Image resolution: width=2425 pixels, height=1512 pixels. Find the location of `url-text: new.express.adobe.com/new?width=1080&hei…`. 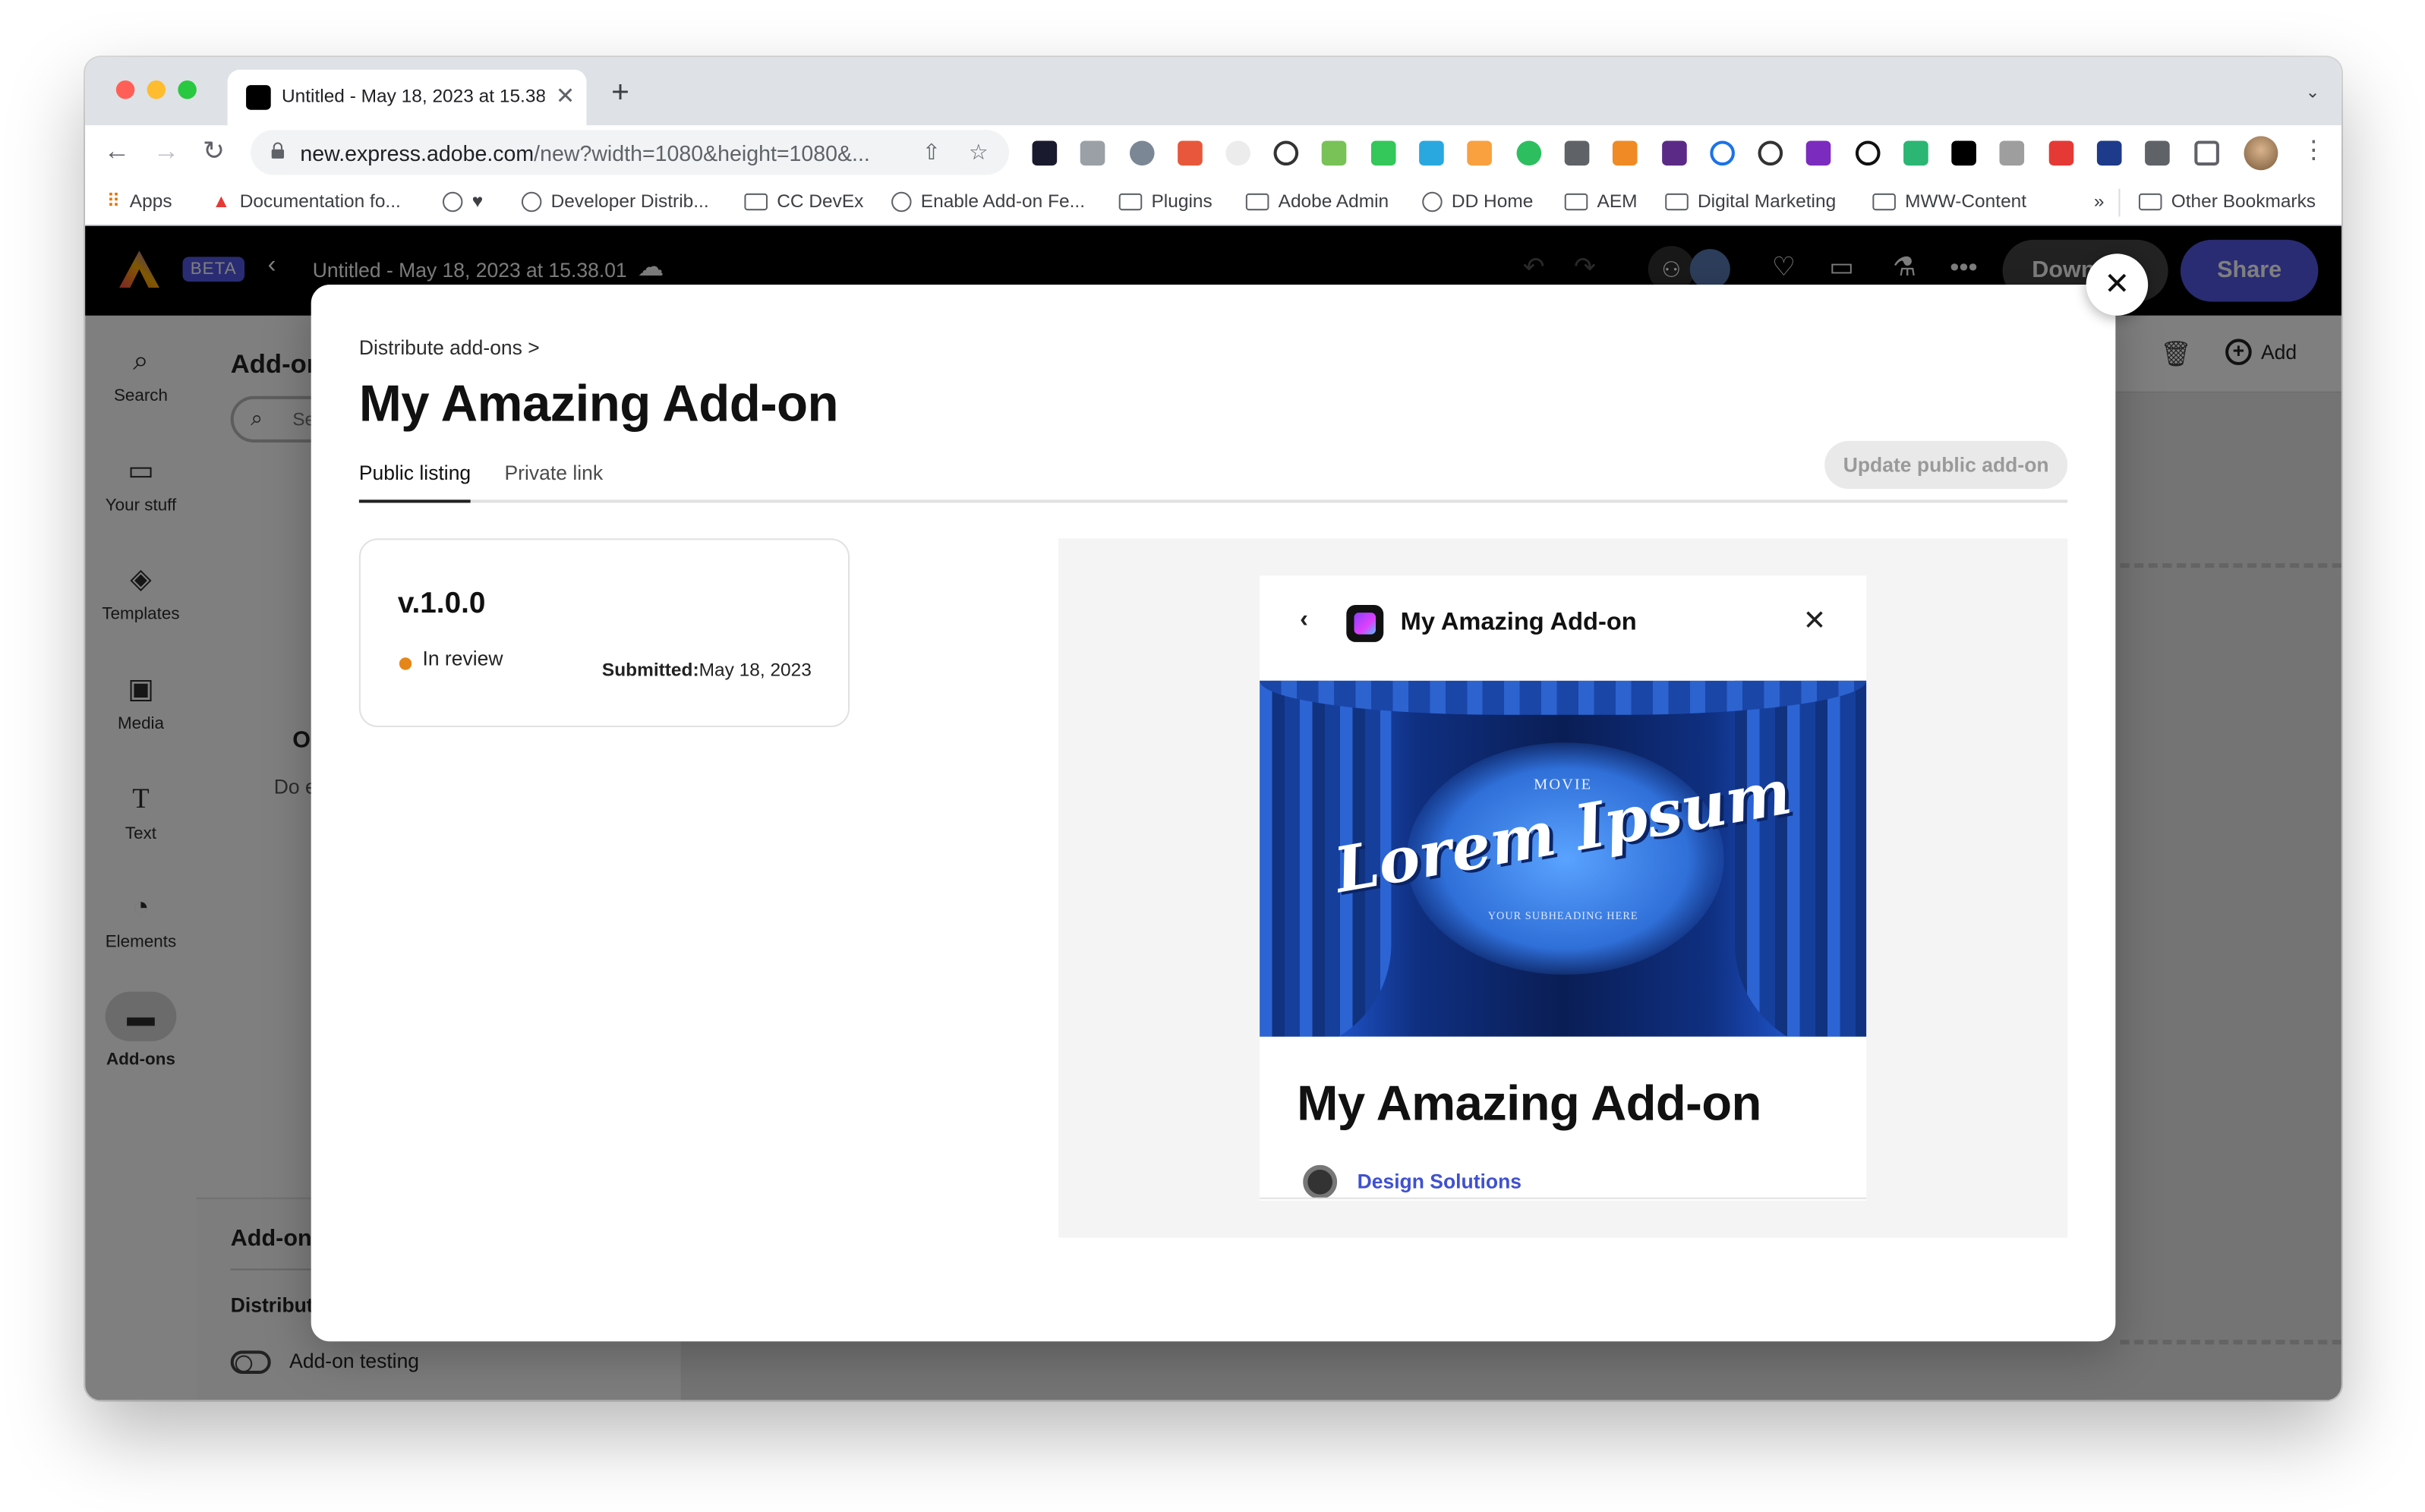

url-text: new.express.adobe.com/new?width=1080&hei… is located at coordinates (585, 153).